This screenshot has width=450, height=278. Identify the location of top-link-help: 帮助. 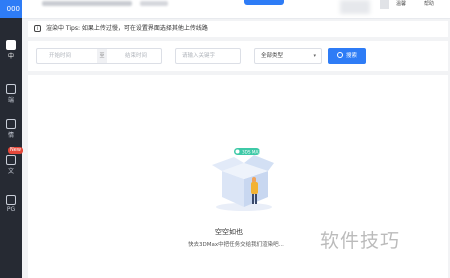
(429, 4).